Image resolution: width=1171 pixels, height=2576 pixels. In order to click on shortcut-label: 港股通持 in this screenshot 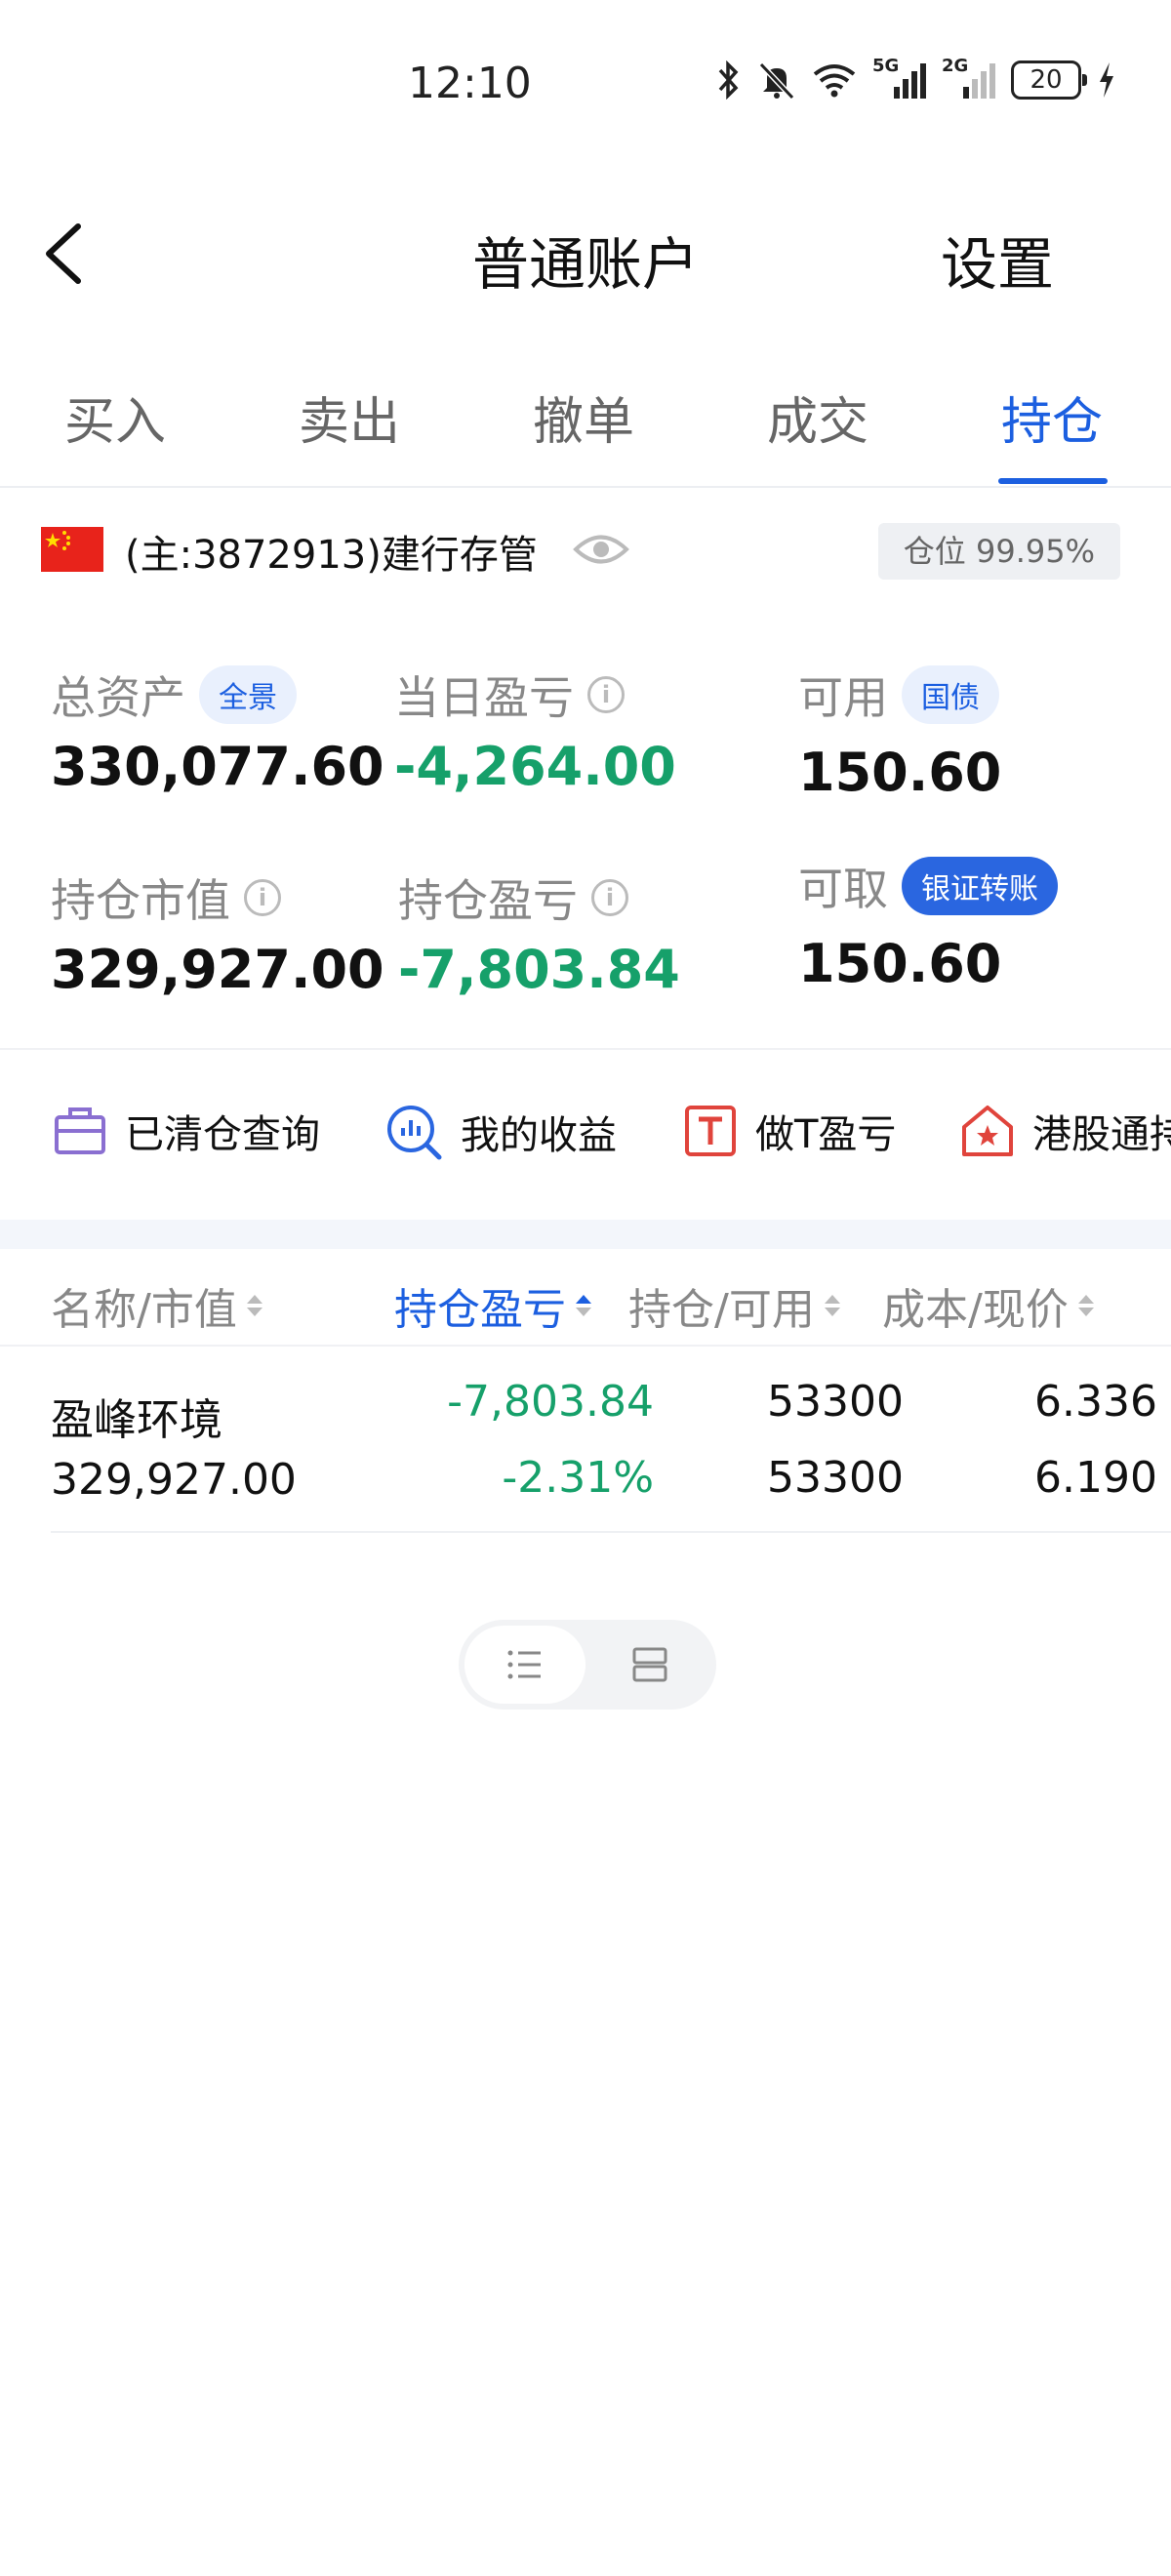, I will do `click(1101, 1134)`.